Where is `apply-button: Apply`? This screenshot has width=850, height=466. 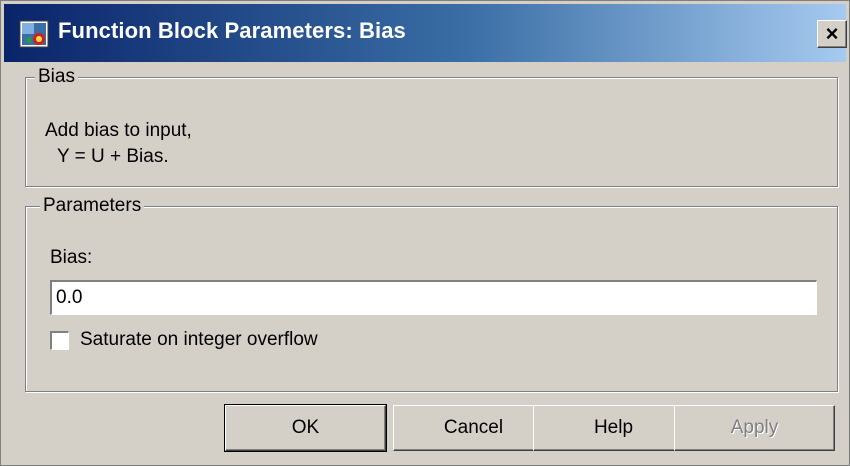 apply-button: Apply is located at coordinates (754, 428).